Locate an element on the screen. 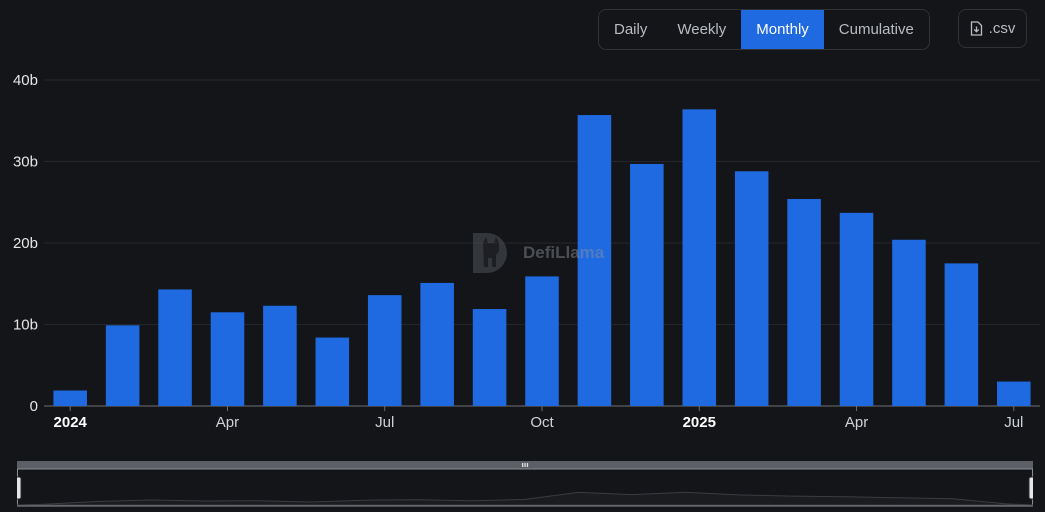  slider-right-handle is located at coordinates (1030, 488).